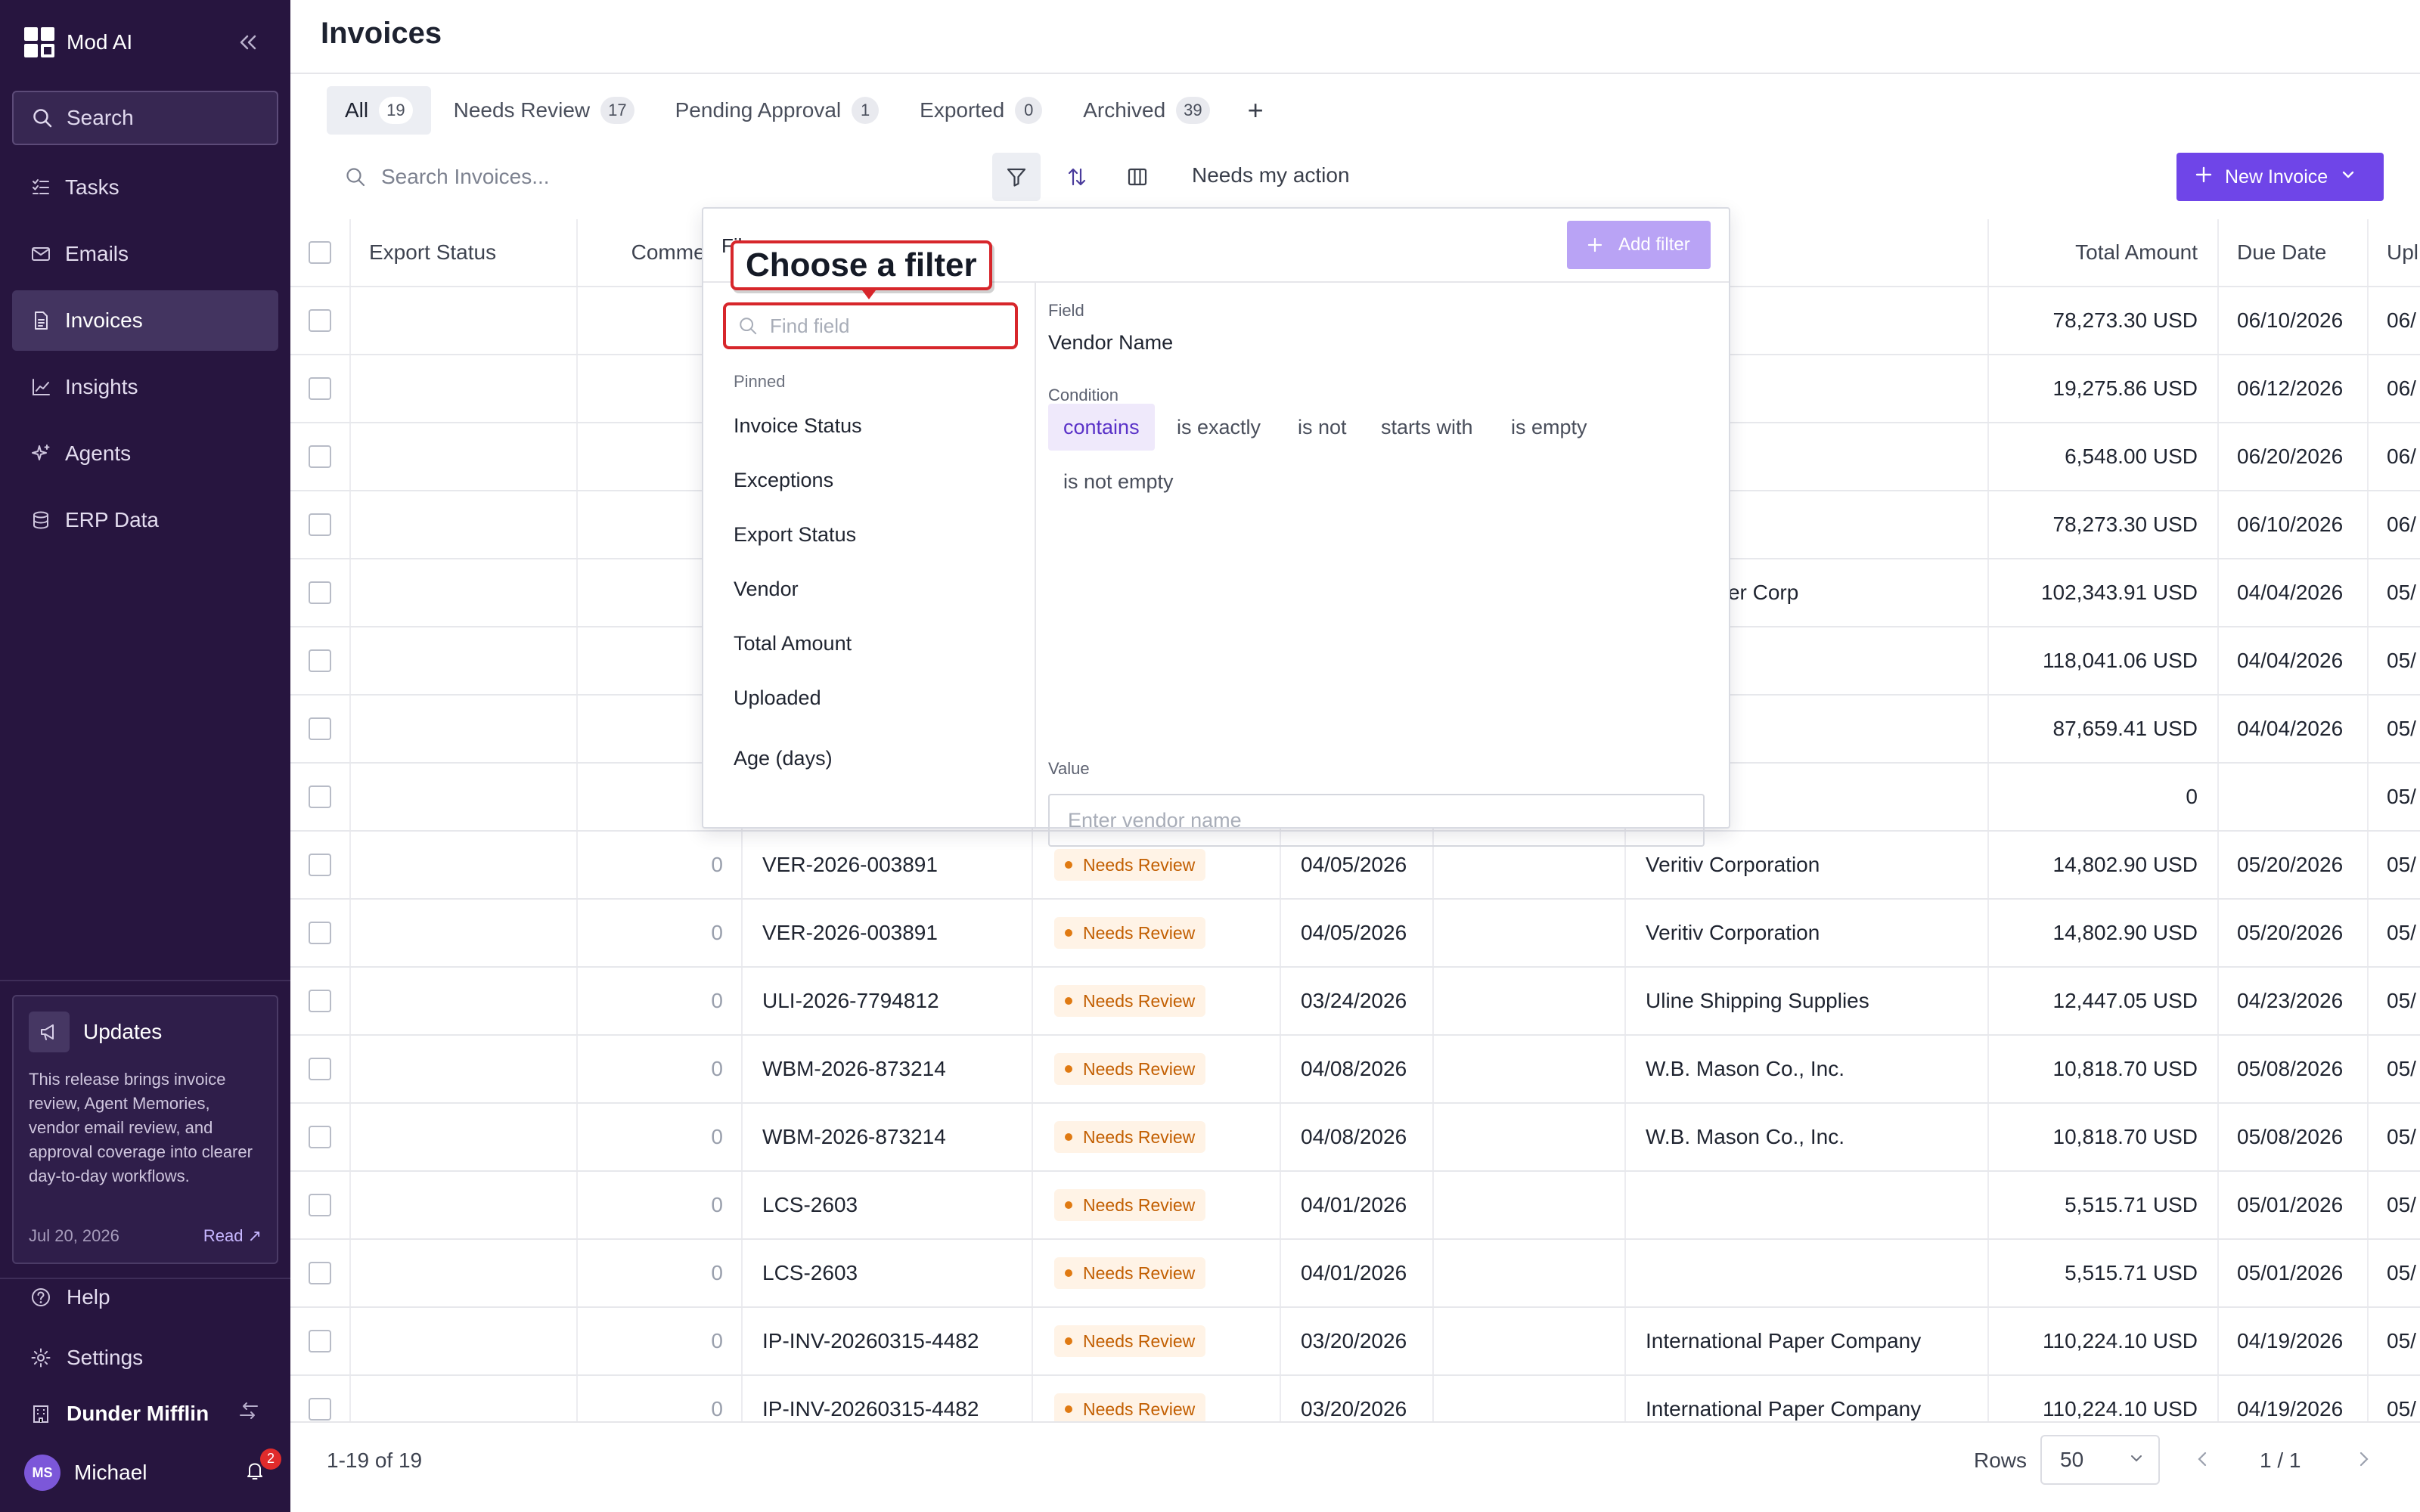 This screenshot has height=1512, width=2420. What do you see at coordinates (320, 253) in the screenshot?
I see `select-all-checkbox` at bounding box center [320, 253].